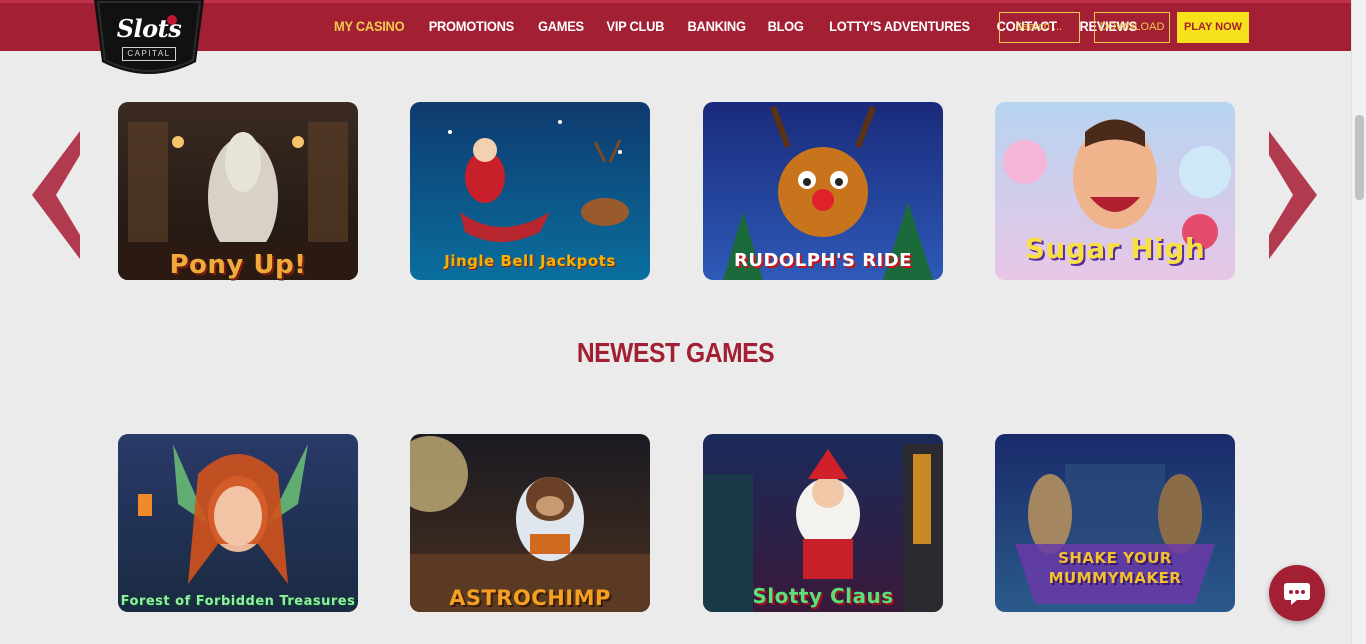 This screenshot has height=644, width=1366. I want to click on download-button: DOWNLOAD, so click(1132, 27).